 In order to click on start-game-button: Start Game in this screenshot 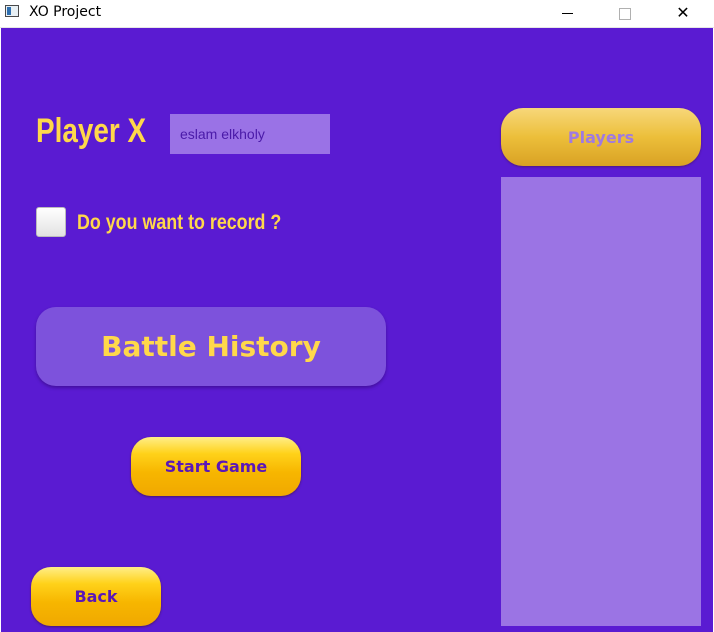, I will do `click(216, 466)`.